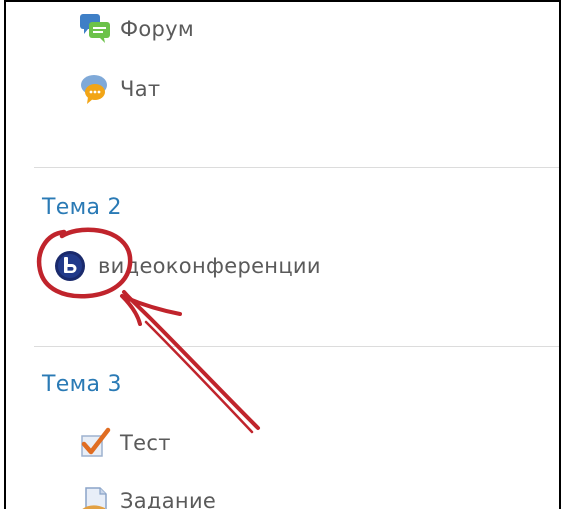 The height and width of the screenshot is (509, 566). What do you see at coordinates (95, 496) in the screenshot?
I see `assignment-icon` at bounding box center [95, 496].